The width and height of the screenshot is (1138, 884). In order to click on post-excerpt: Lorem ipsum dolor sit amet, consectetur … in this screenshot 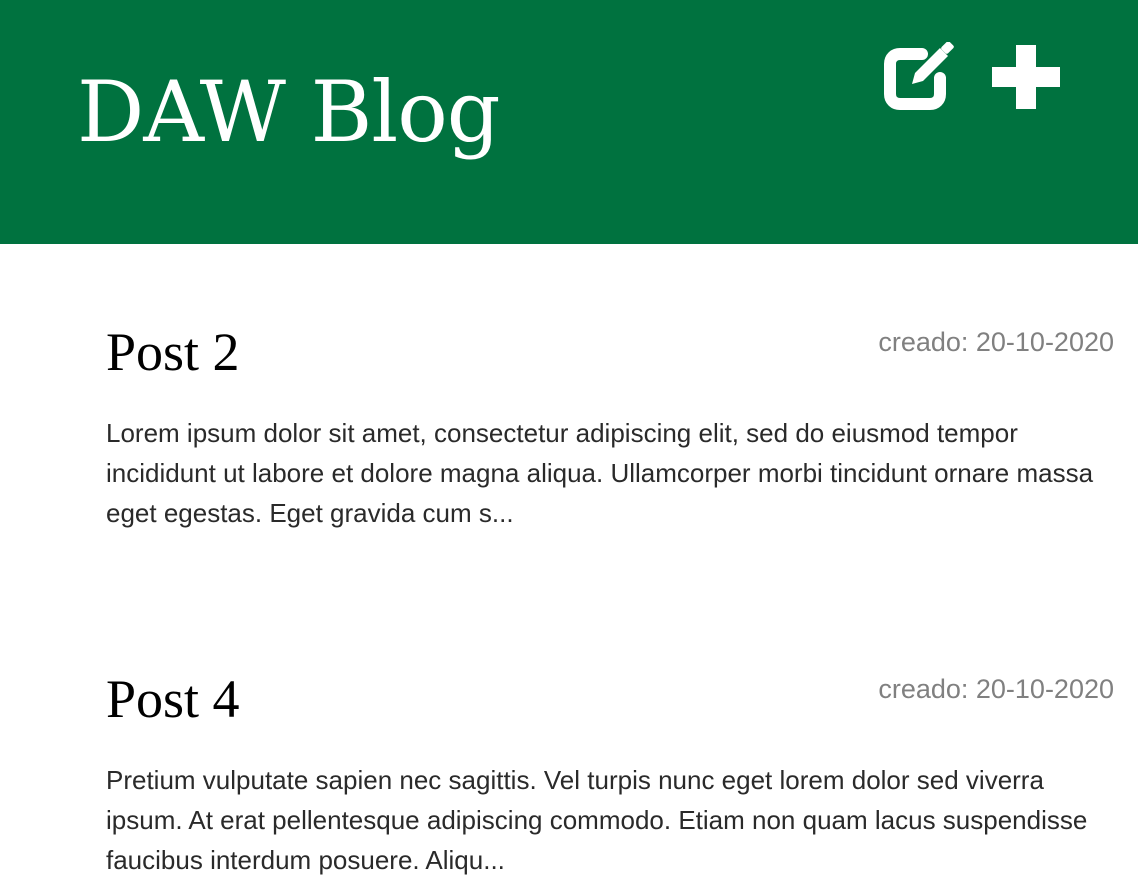, I will do `click(600, 473)`.